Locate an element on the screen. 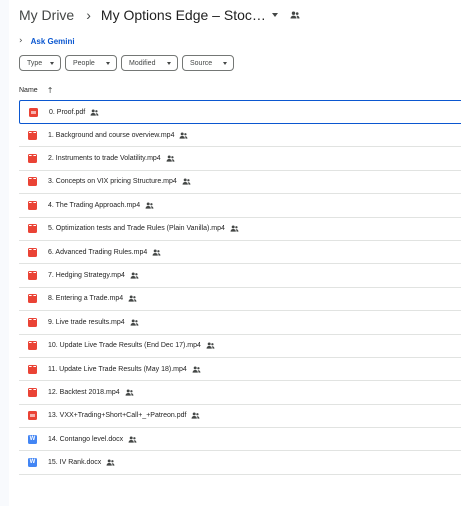 This screenshot has height=506, width=461. file-row: 9. Live trade results.mp4 is located at coordinates (240, 323).